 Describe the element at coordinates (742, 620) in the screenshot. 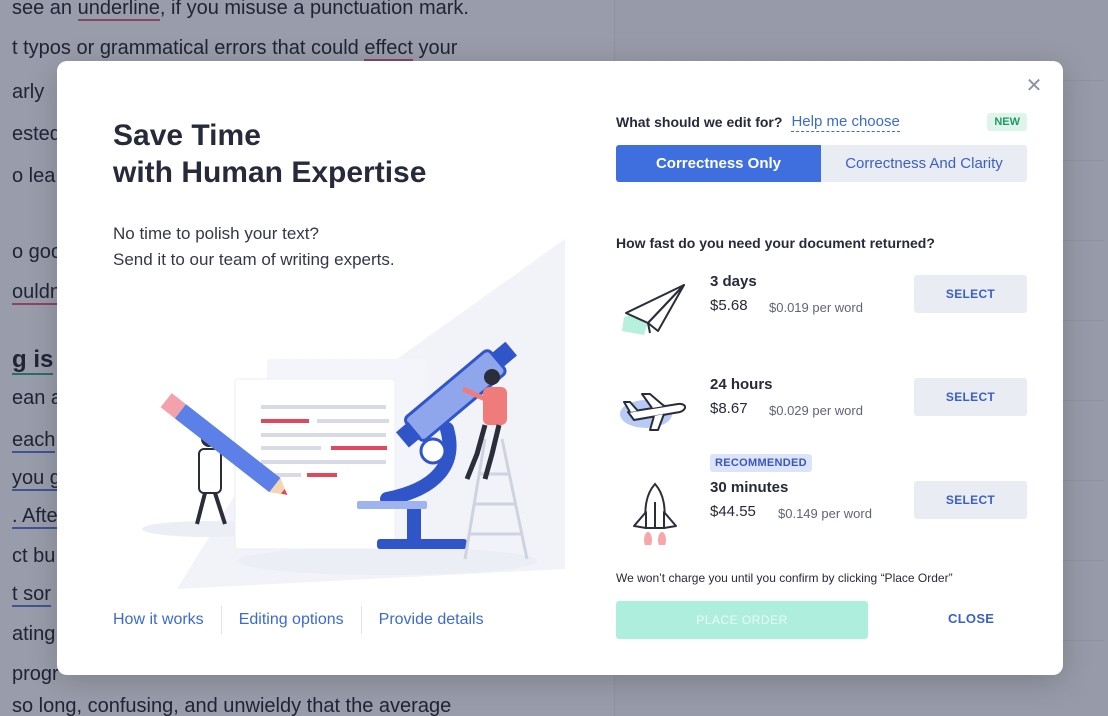

I see `place-order-button: PLACE ORDER` at that location.